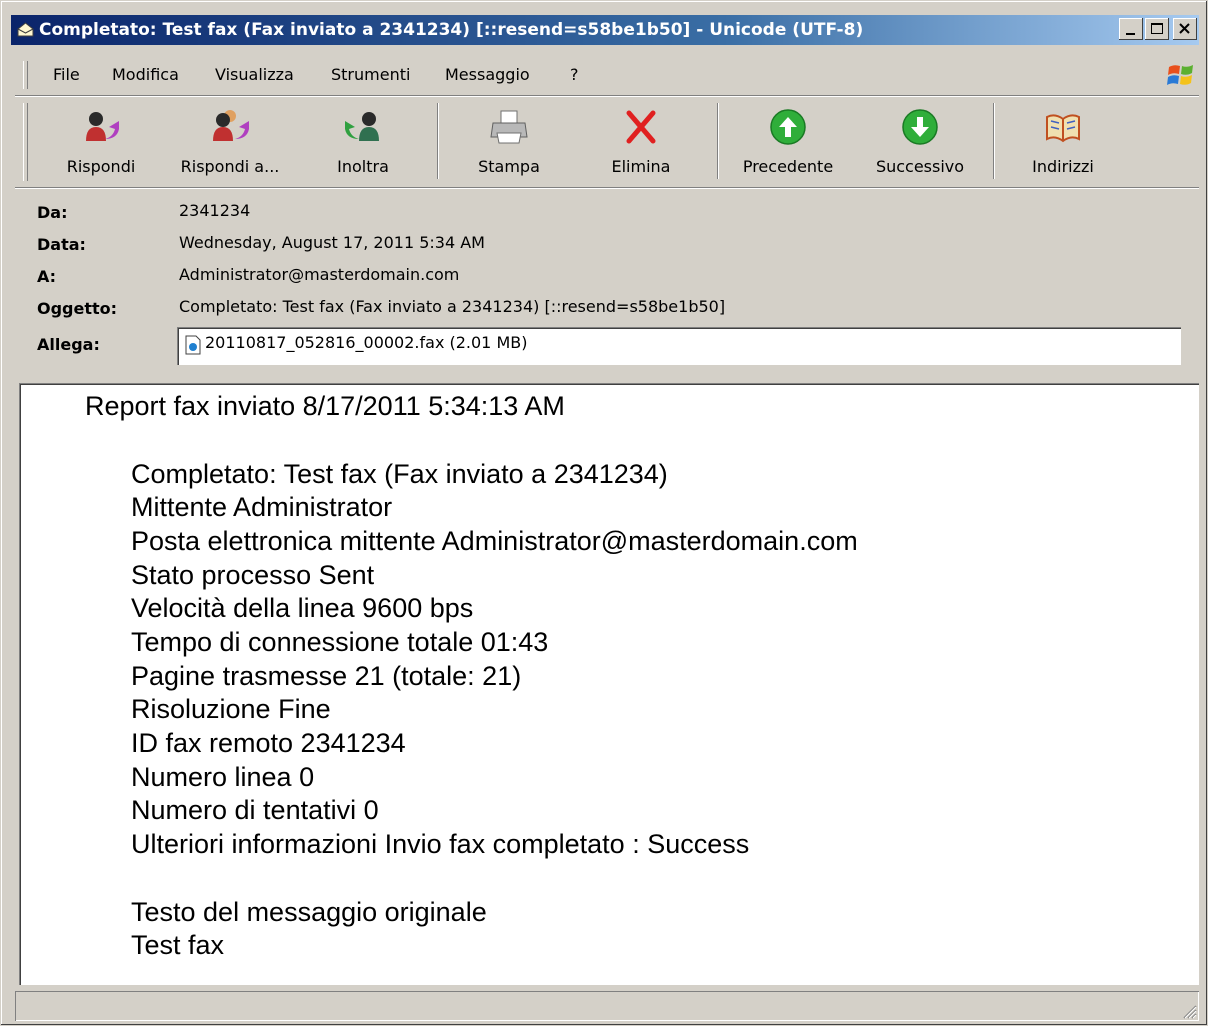  What do you see at coordinates (340, 642) in the screenshot?
I see `body-line: Tempo di connessione totale 01:43` at bounding box center [340, 642].